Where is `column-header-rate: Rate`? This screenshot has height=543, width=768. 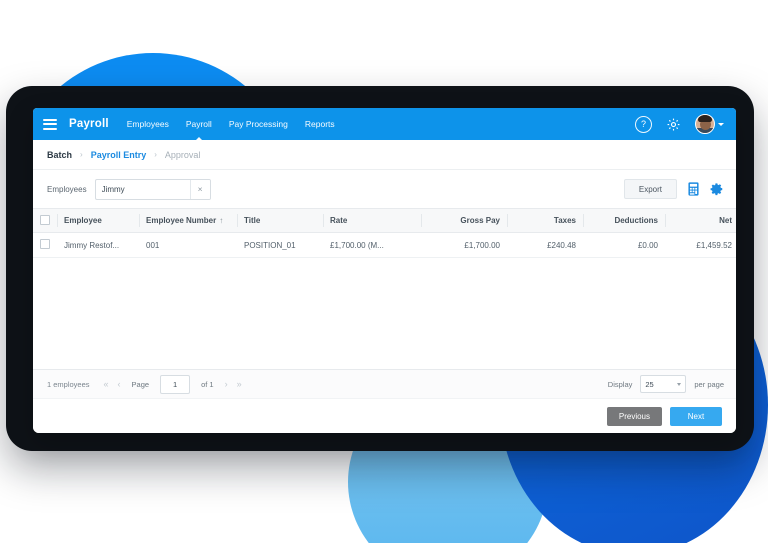 column-header-rate: Rate is located at coordinates (372, 220).